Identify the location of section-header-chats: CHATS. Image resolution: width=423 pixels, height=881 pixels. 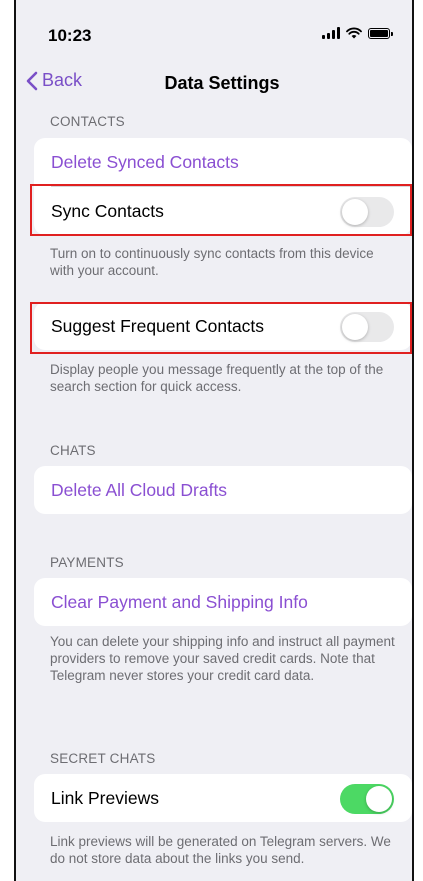
(73, 450).